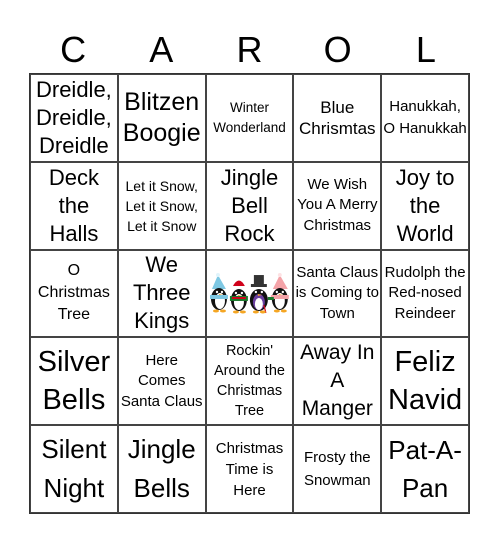 The height and width of the screenshot is (544, 500). I want to click on cell-label: Santa Claus is Coming to Town, so click(337, 292).